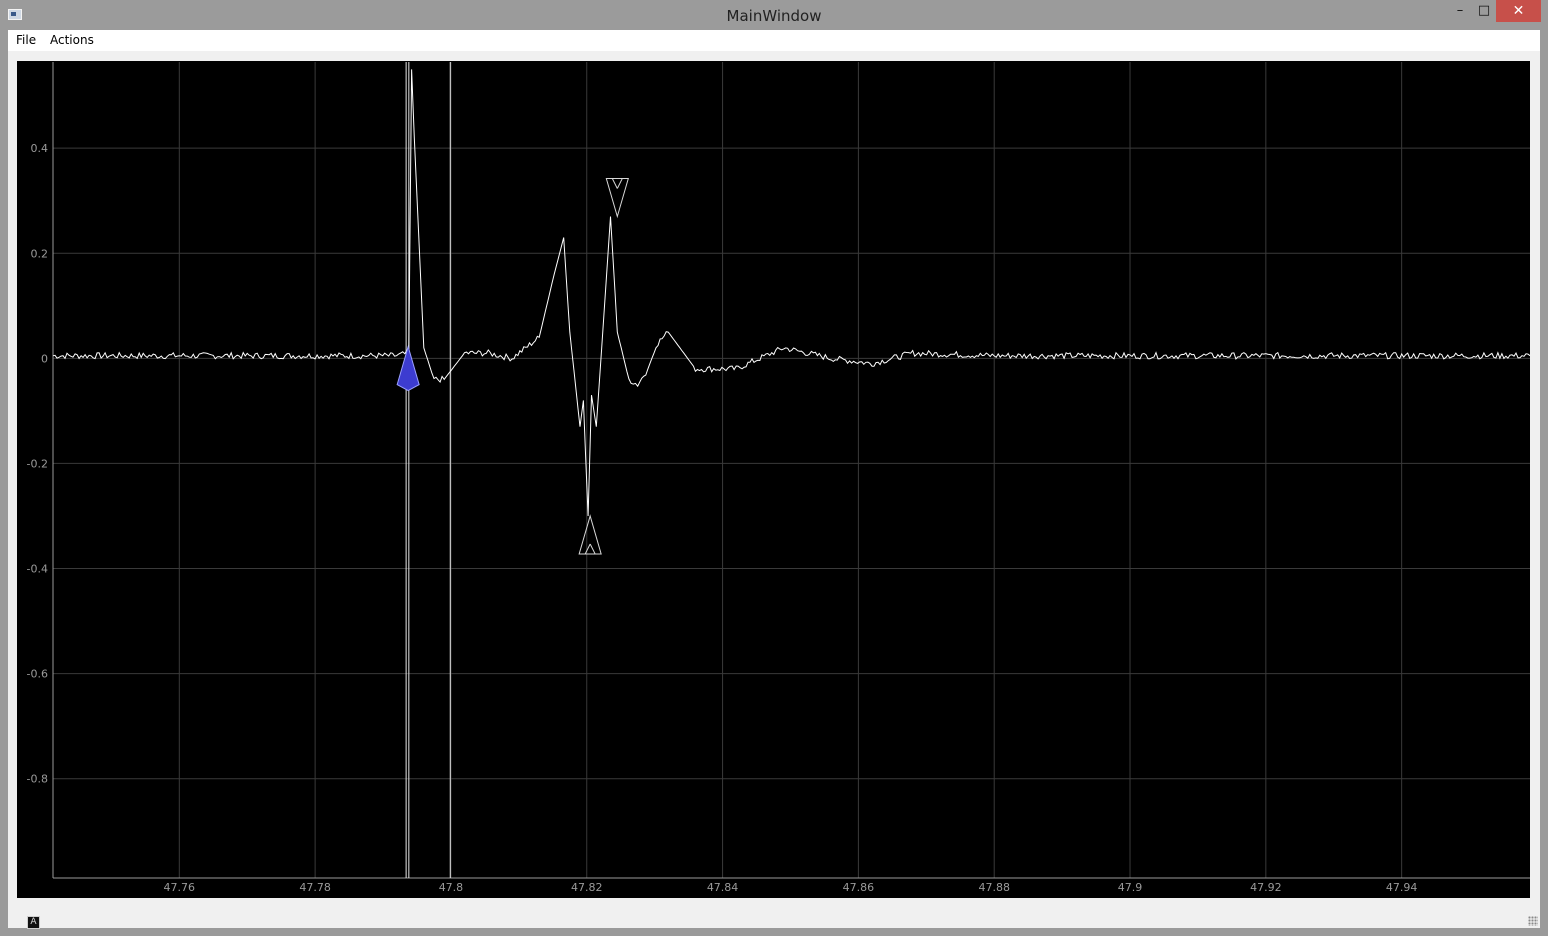  Describe the element at coordinates (1130, 887) in the screenshot. I see `x-tick-label: 47.9` at that location.